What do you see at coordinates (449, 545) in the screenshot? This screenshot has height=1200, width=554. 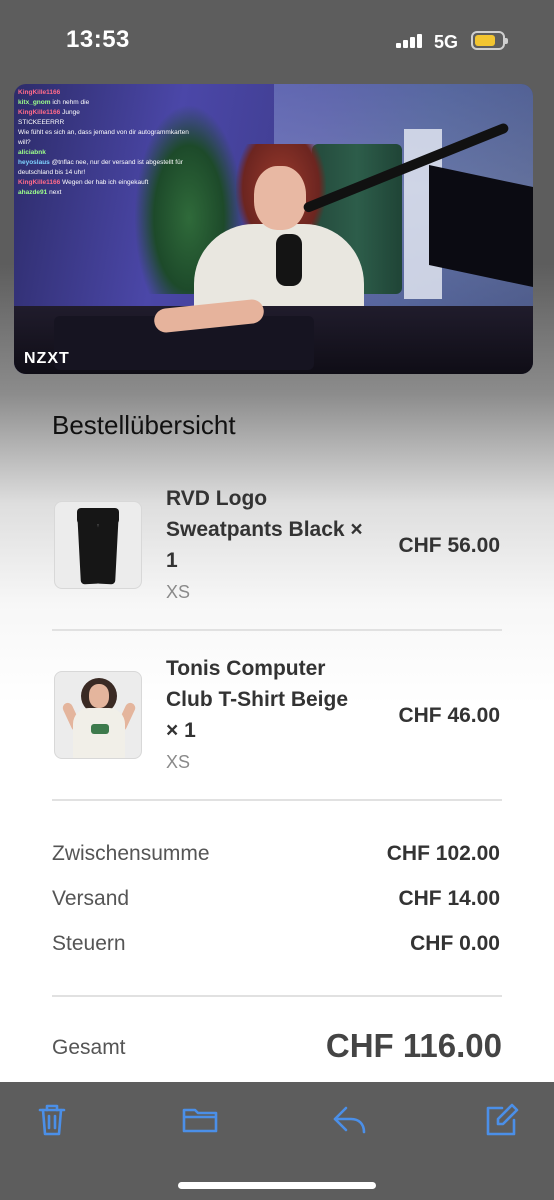 I see `item-price: CHF 56.00` at bounding box center [449, 545].